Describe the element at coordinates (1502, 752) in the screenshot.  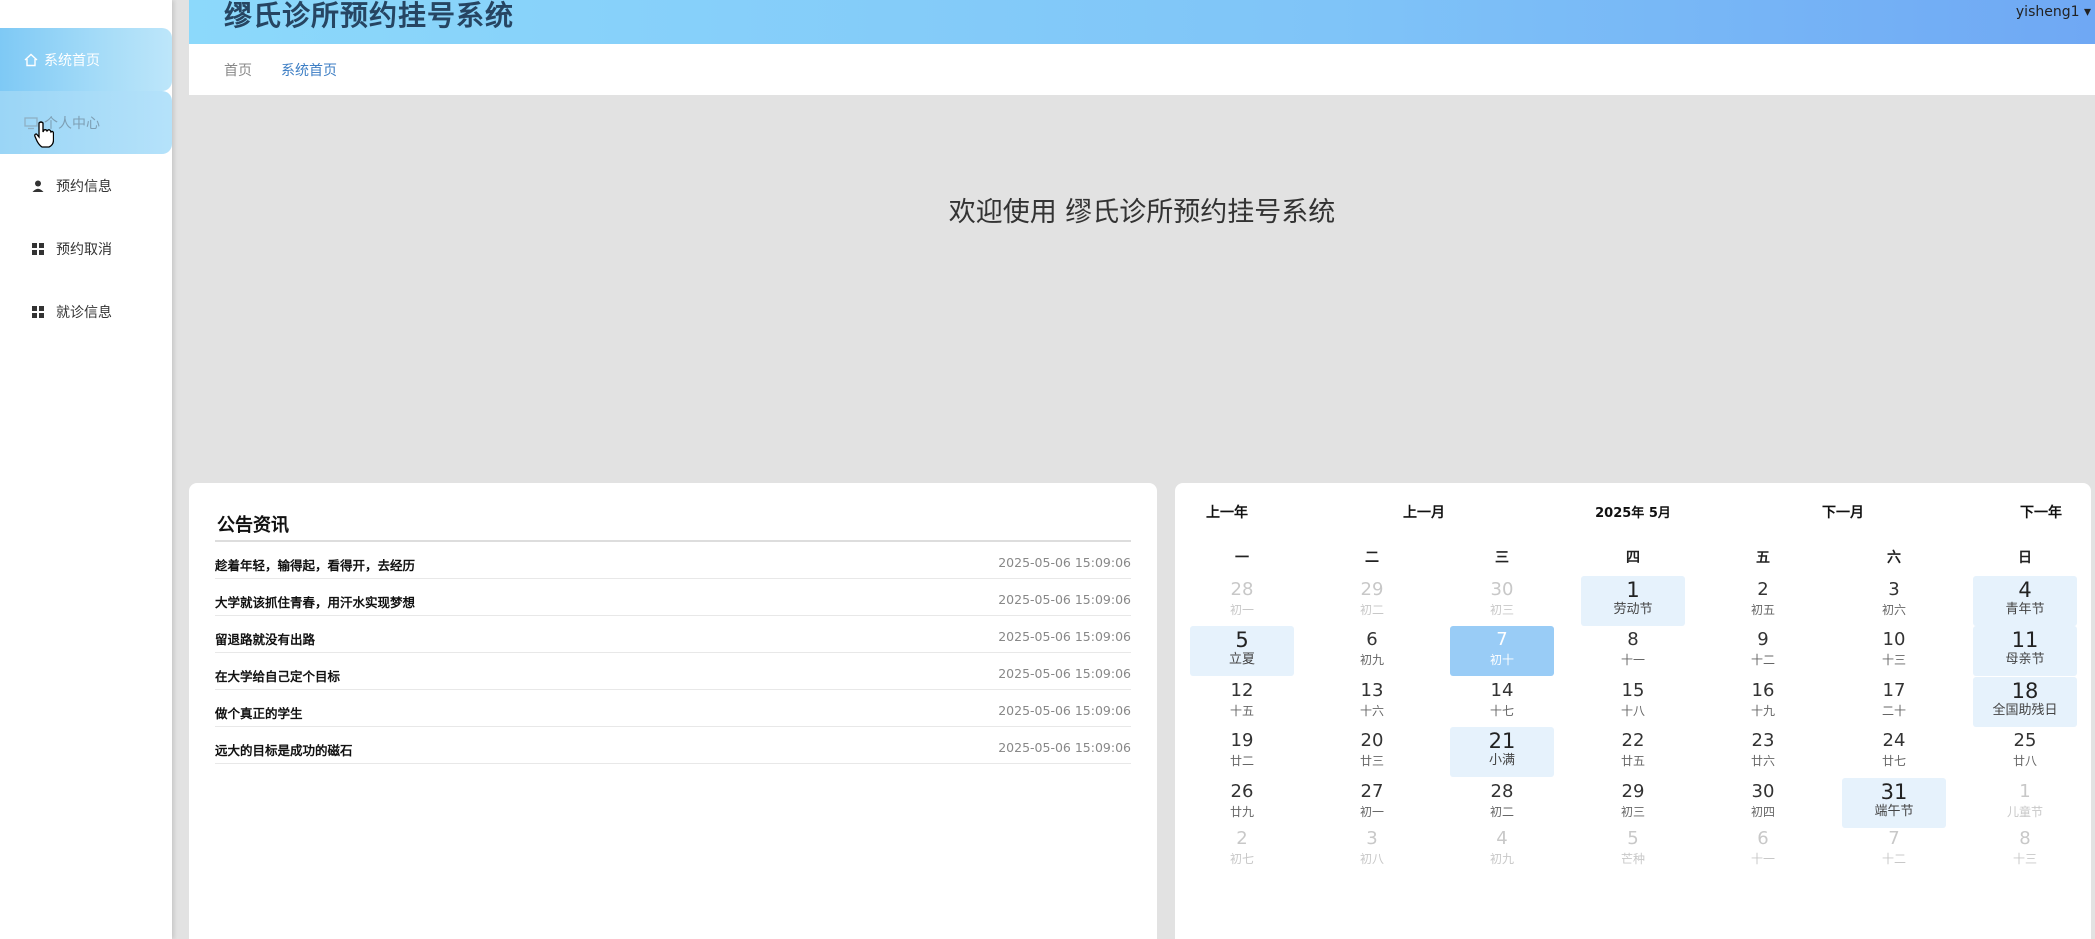
I see `calendar-day: 21 小满` at that location.